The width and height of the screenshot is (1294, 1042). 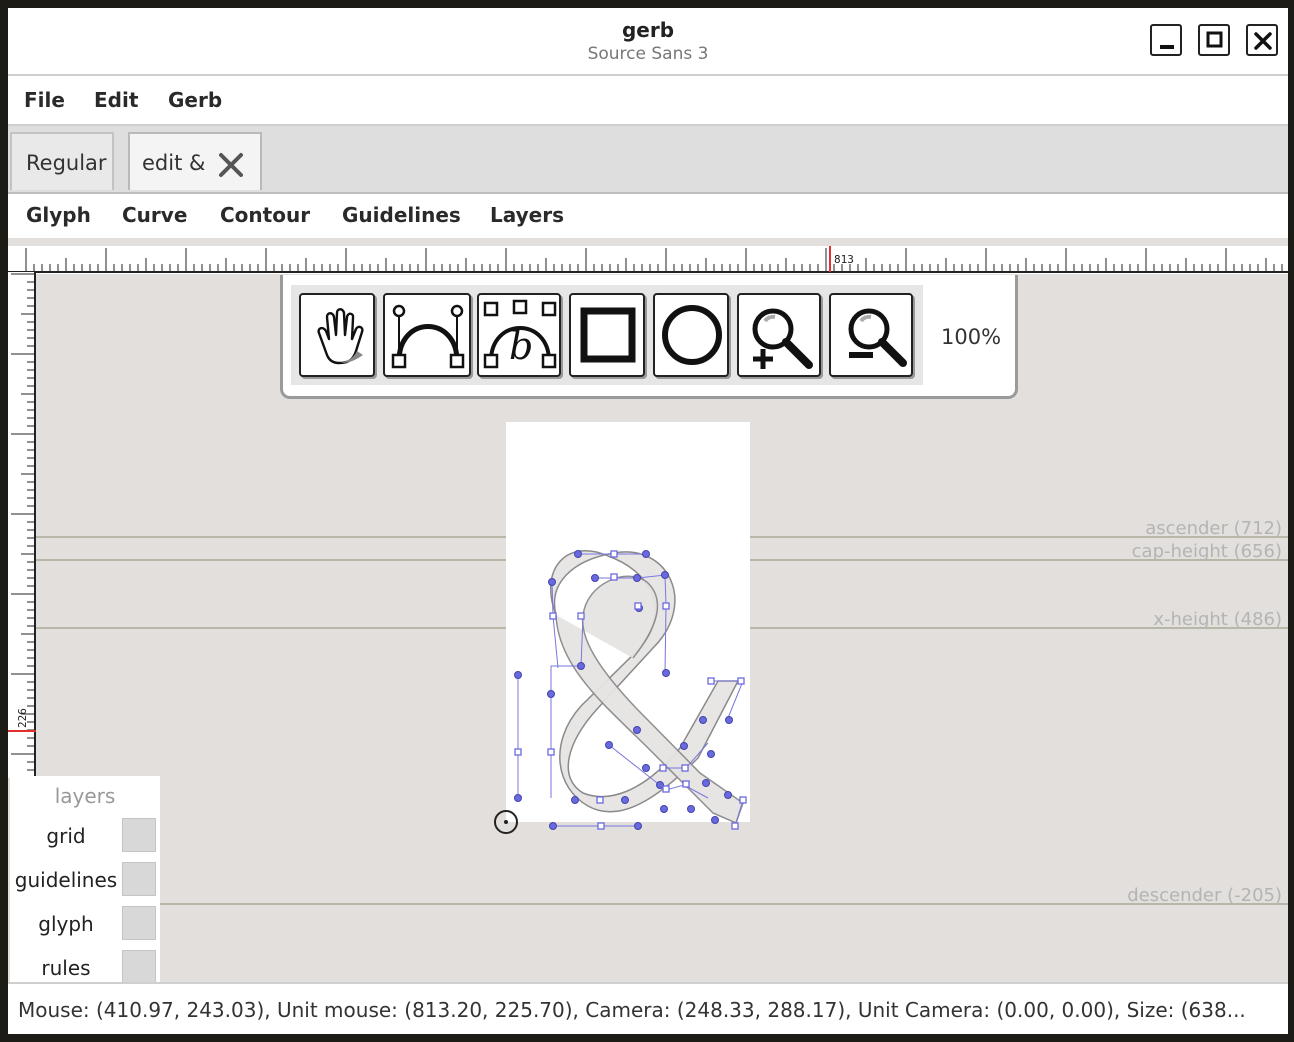 I want to click on pan-tool-button, so click(x=337, y=335).